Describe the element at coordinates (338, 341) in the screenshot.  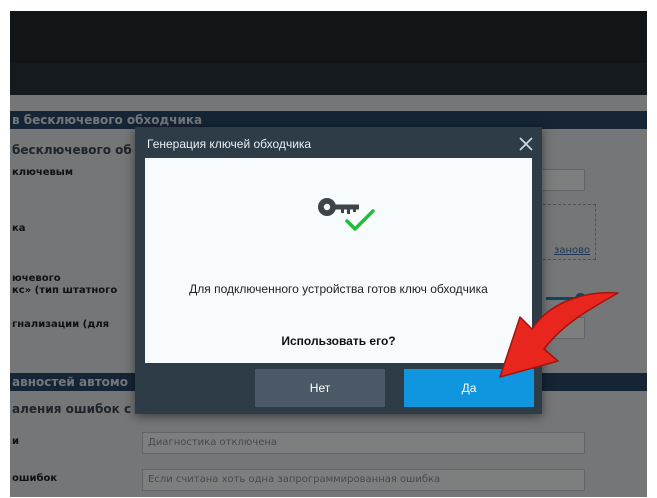
I see `dialog-question: Использовать его?` at that location.